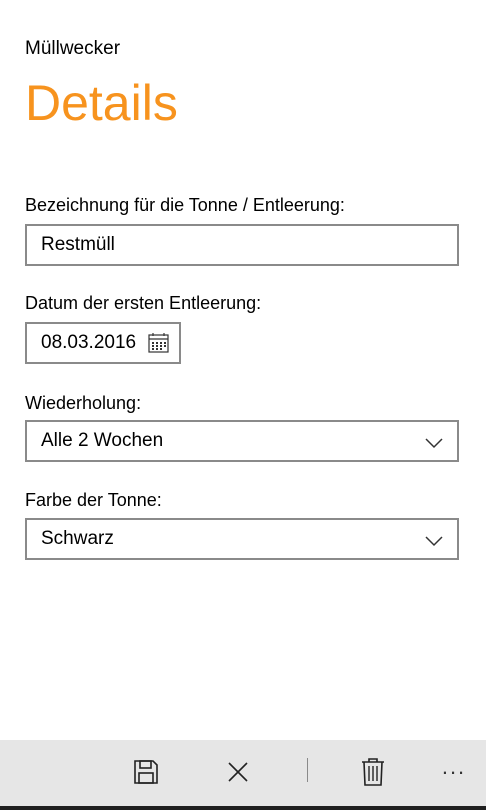  Describe the element at coordinates (307, 770) in the screenshot. I see `appbar-separator` at that location.